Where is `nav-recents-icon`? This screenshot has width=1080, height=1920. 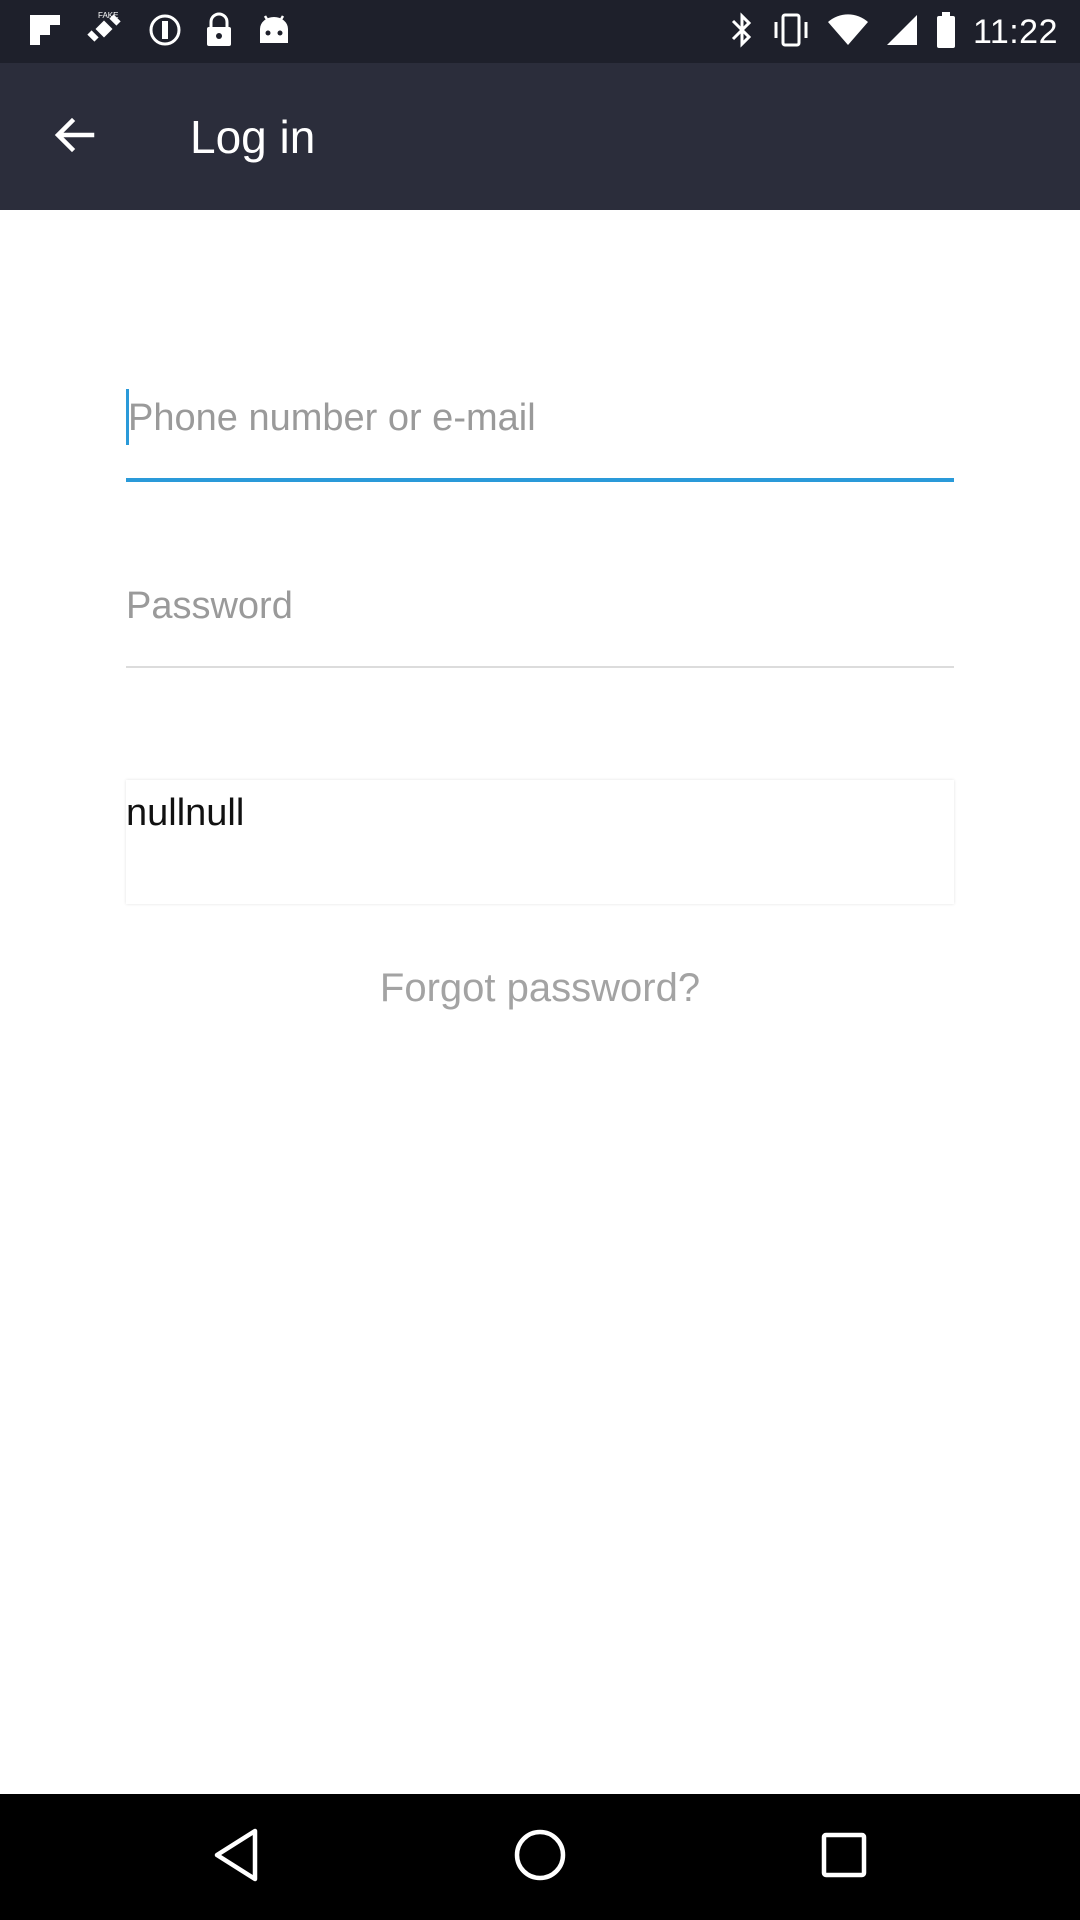
nav-recents-icon is located at coordinates (844, 1857).